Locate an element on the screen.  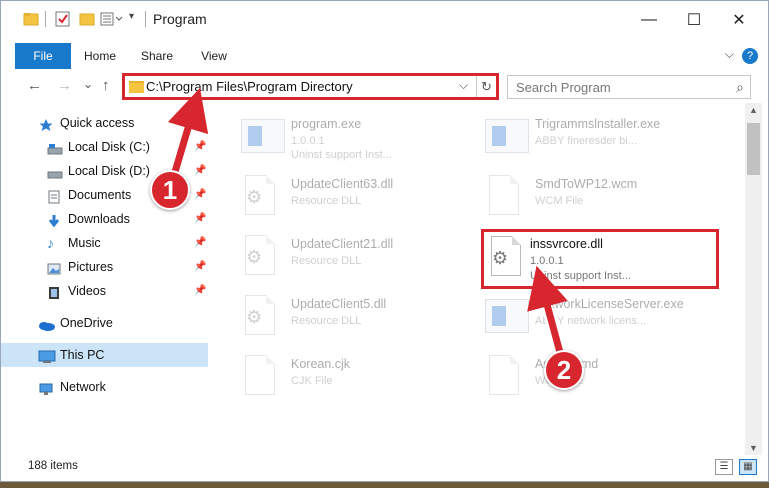
sidebar-item-quick-access: Quick access is located at coordinates (104, 123).